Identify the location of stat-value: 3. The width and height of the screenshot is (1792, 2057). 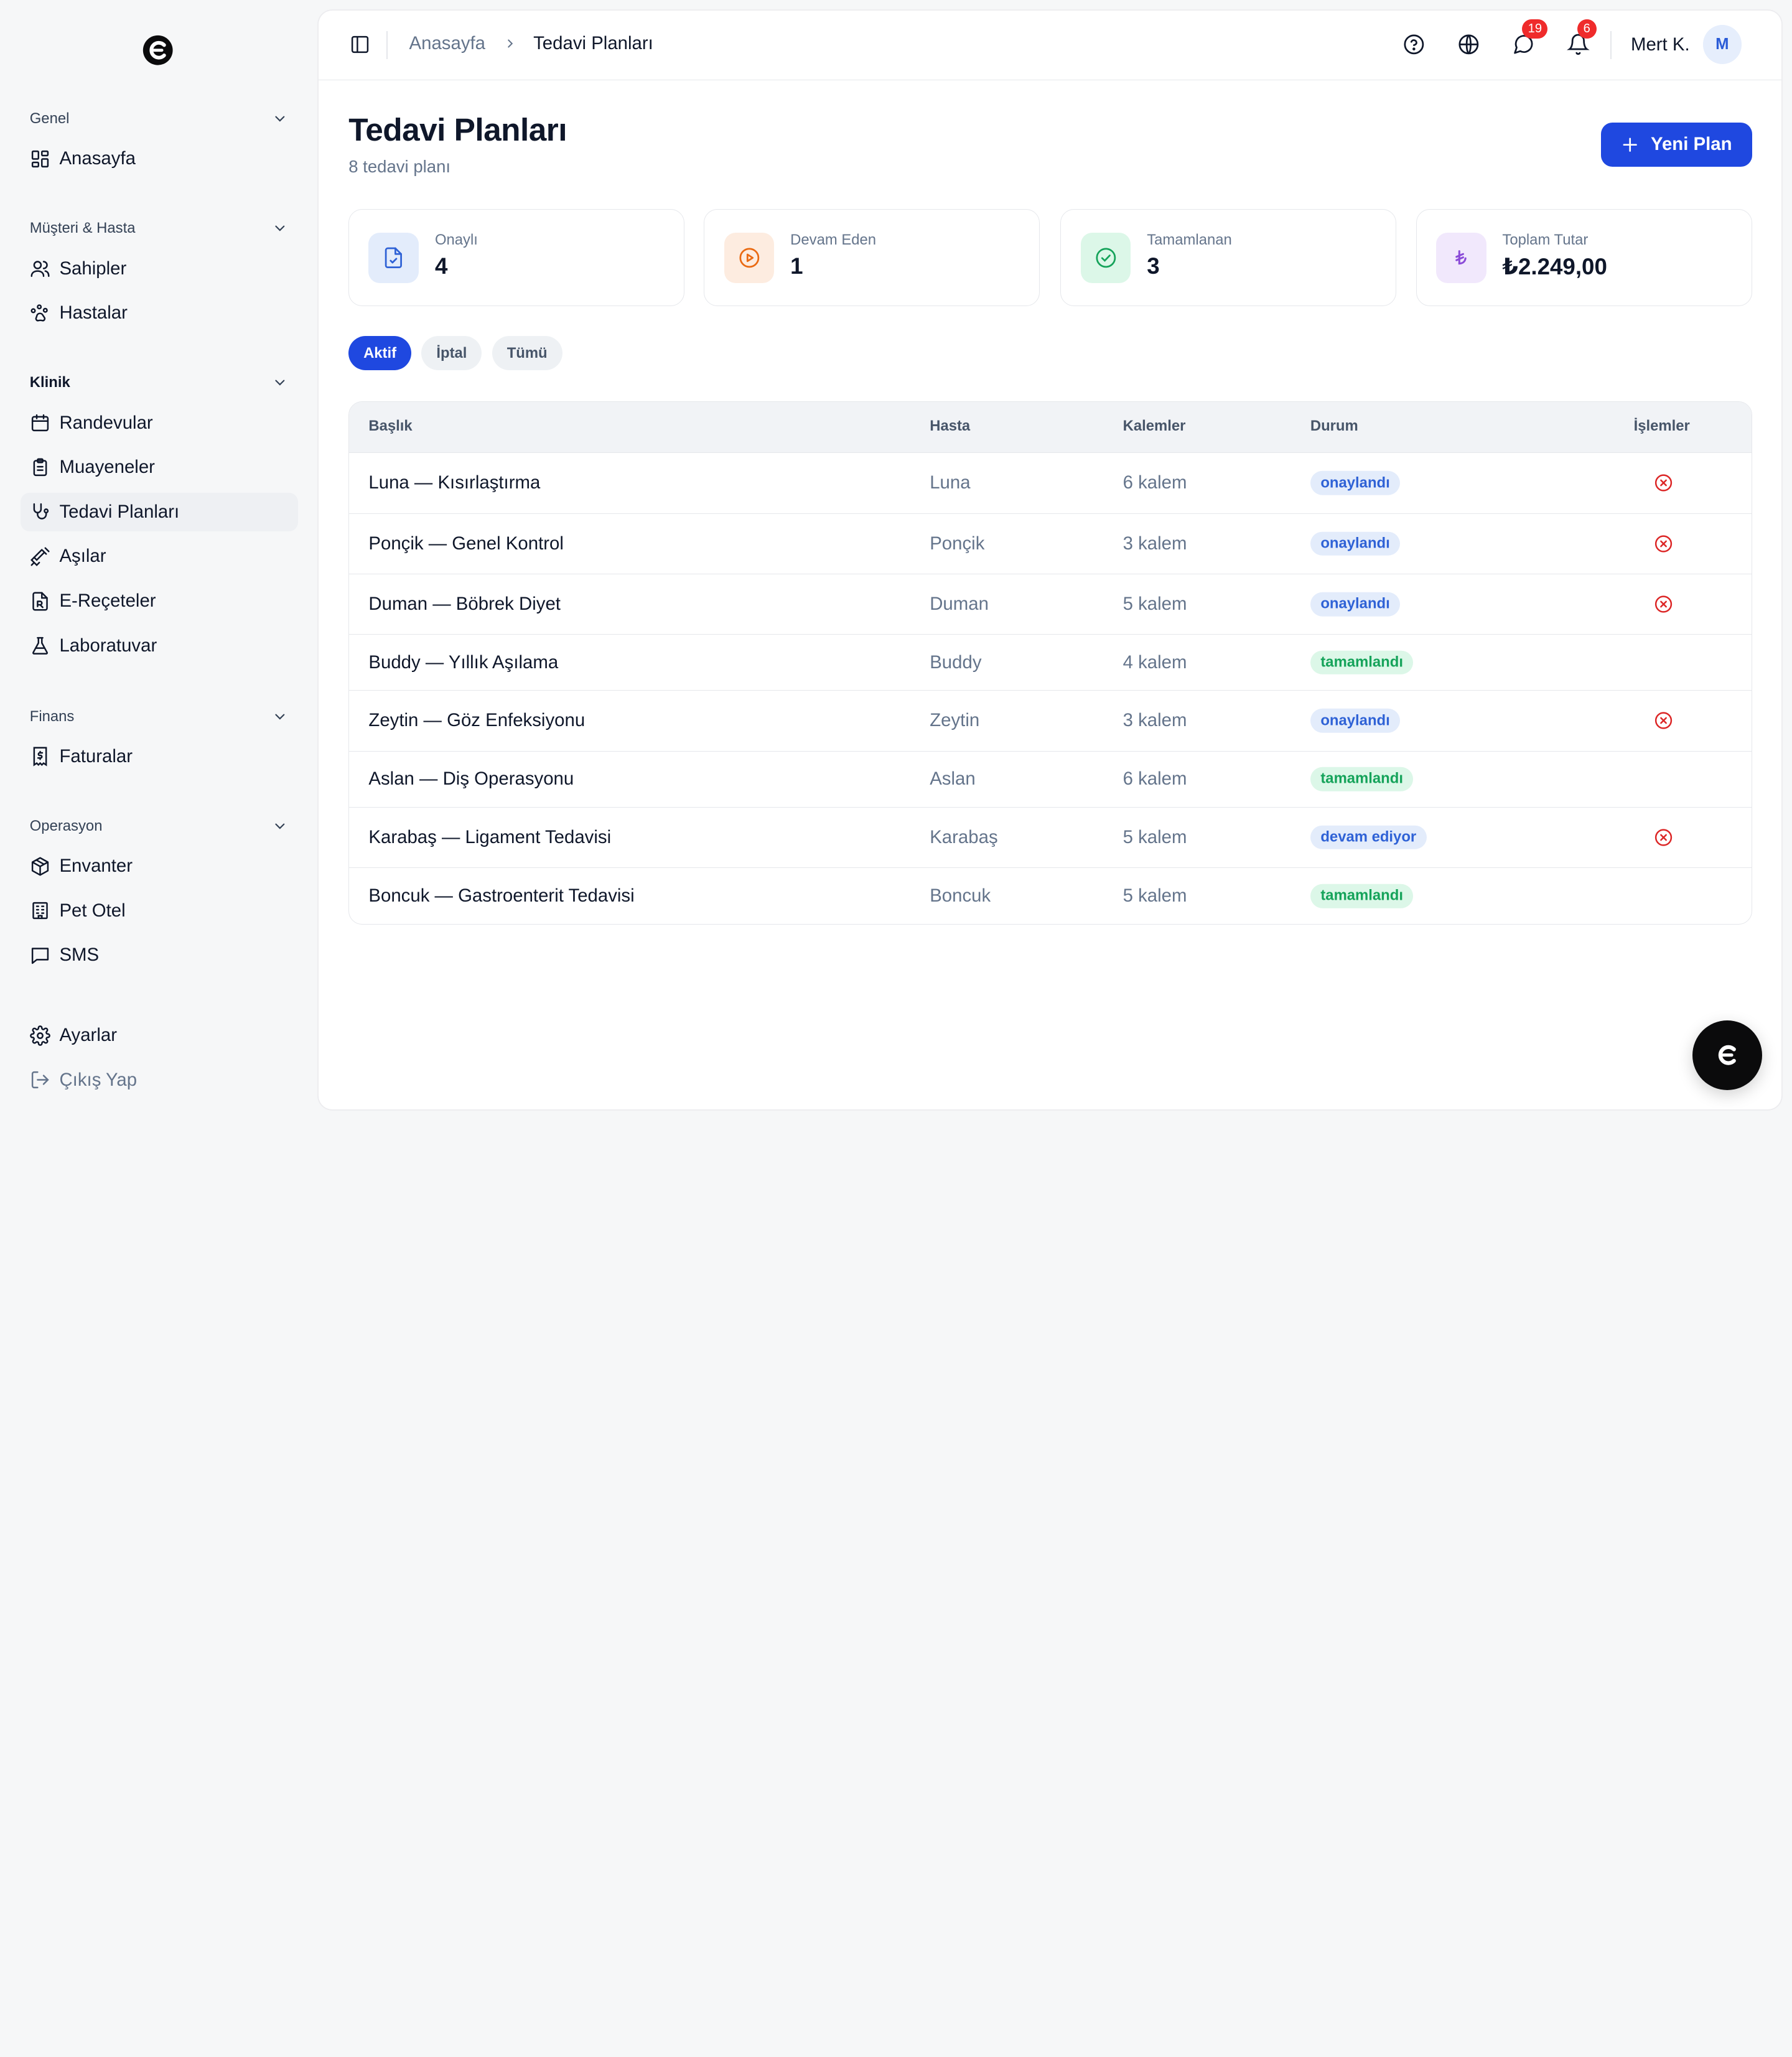
(1153, 266).